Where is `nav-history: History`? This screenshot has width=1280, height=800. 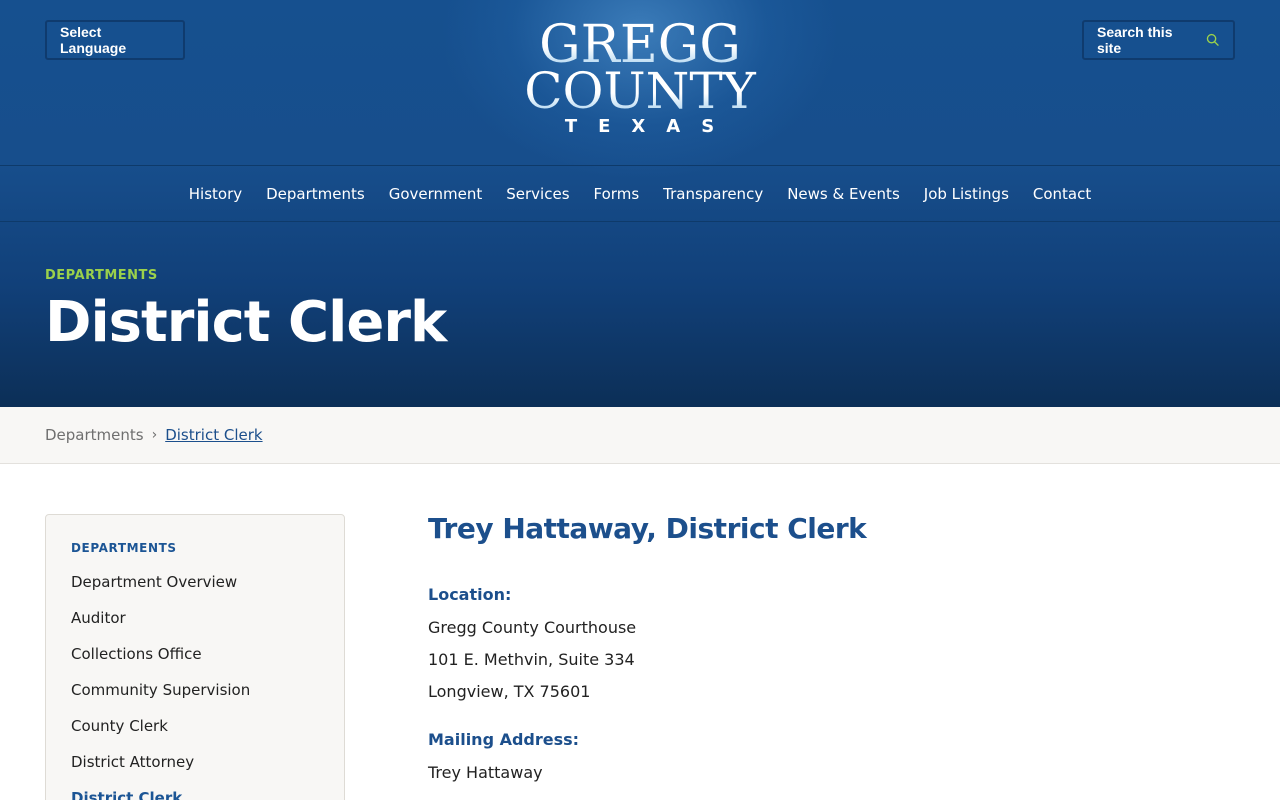
nav-history: History is located at coordinates (215, 194).